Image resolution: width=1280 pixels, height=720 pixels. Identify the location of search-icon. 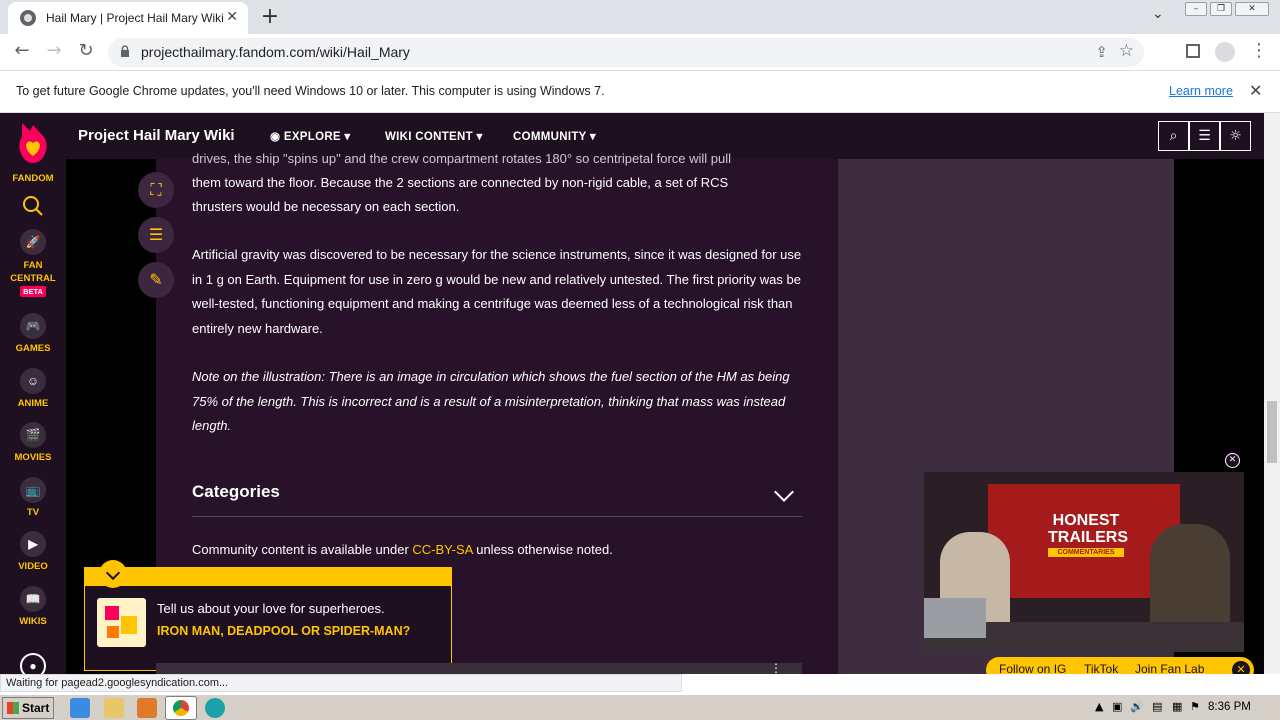
(33, 206).